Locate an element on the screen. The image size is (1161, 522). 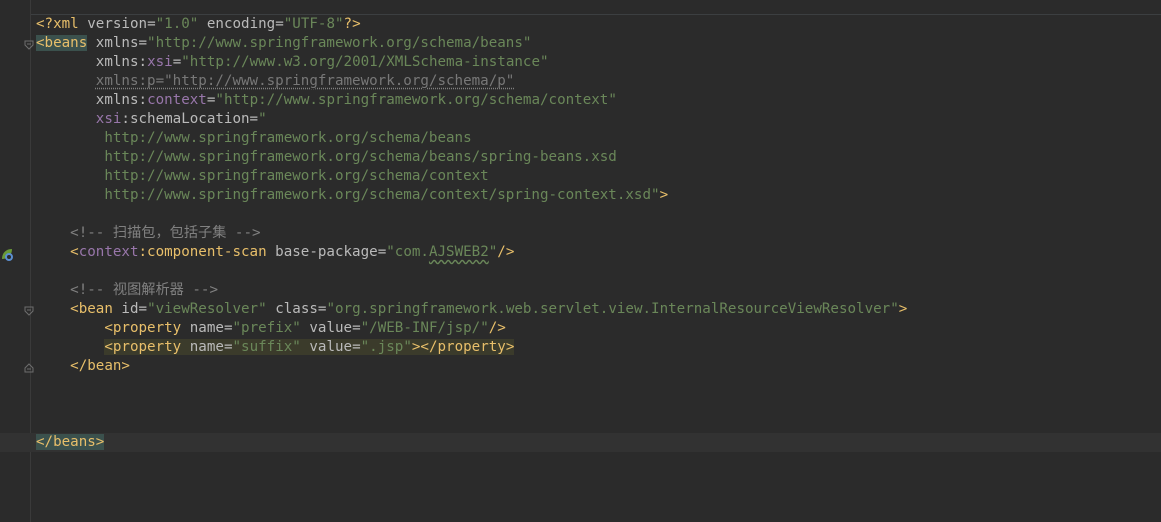
tag-beans-close: </beans> is located at coordinates (70, 442).